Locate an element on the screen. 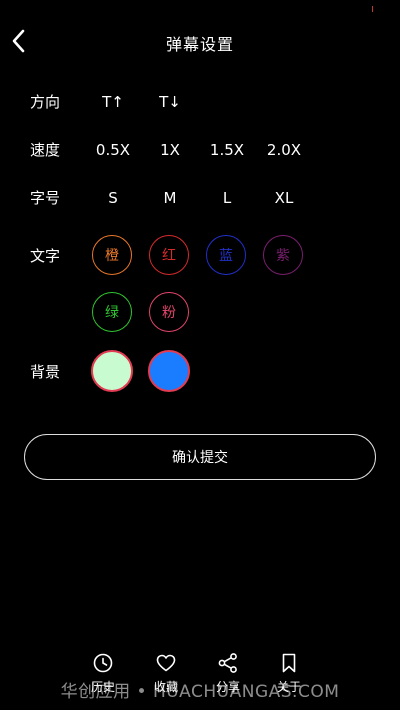  bookmark-icon is located at coordinates (289, 663).